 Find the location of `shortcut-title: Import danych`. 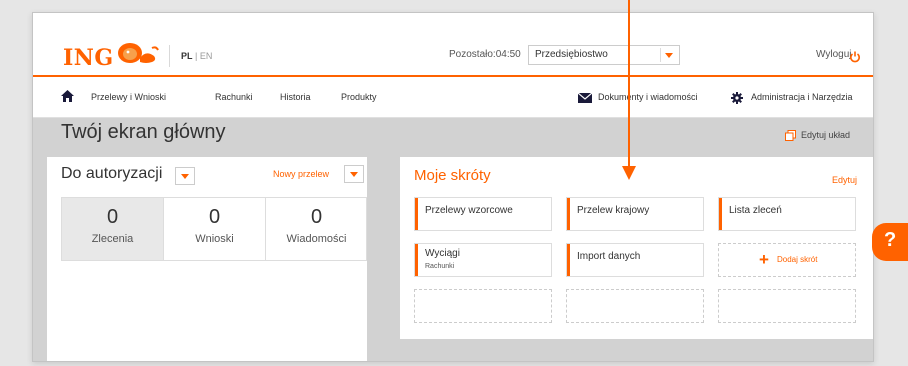

shortcut-title: Import danych is located at coordinates (609, 256).